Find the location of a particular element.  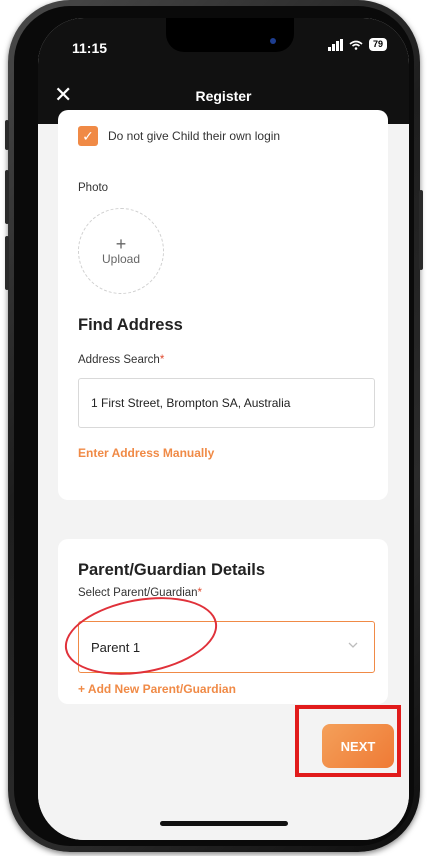

upload-label: Upload is located at coordinates (121, 259).